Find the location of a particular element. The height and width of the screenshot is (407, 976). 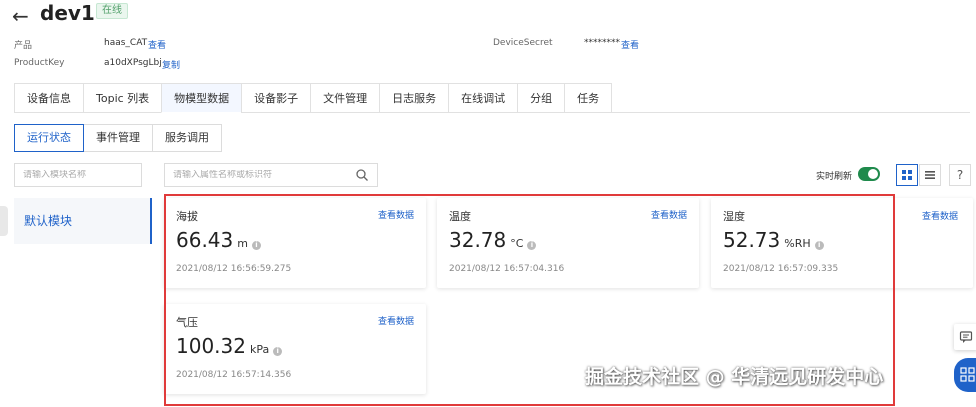

apps-float-button is located at coordinates (965, 375).